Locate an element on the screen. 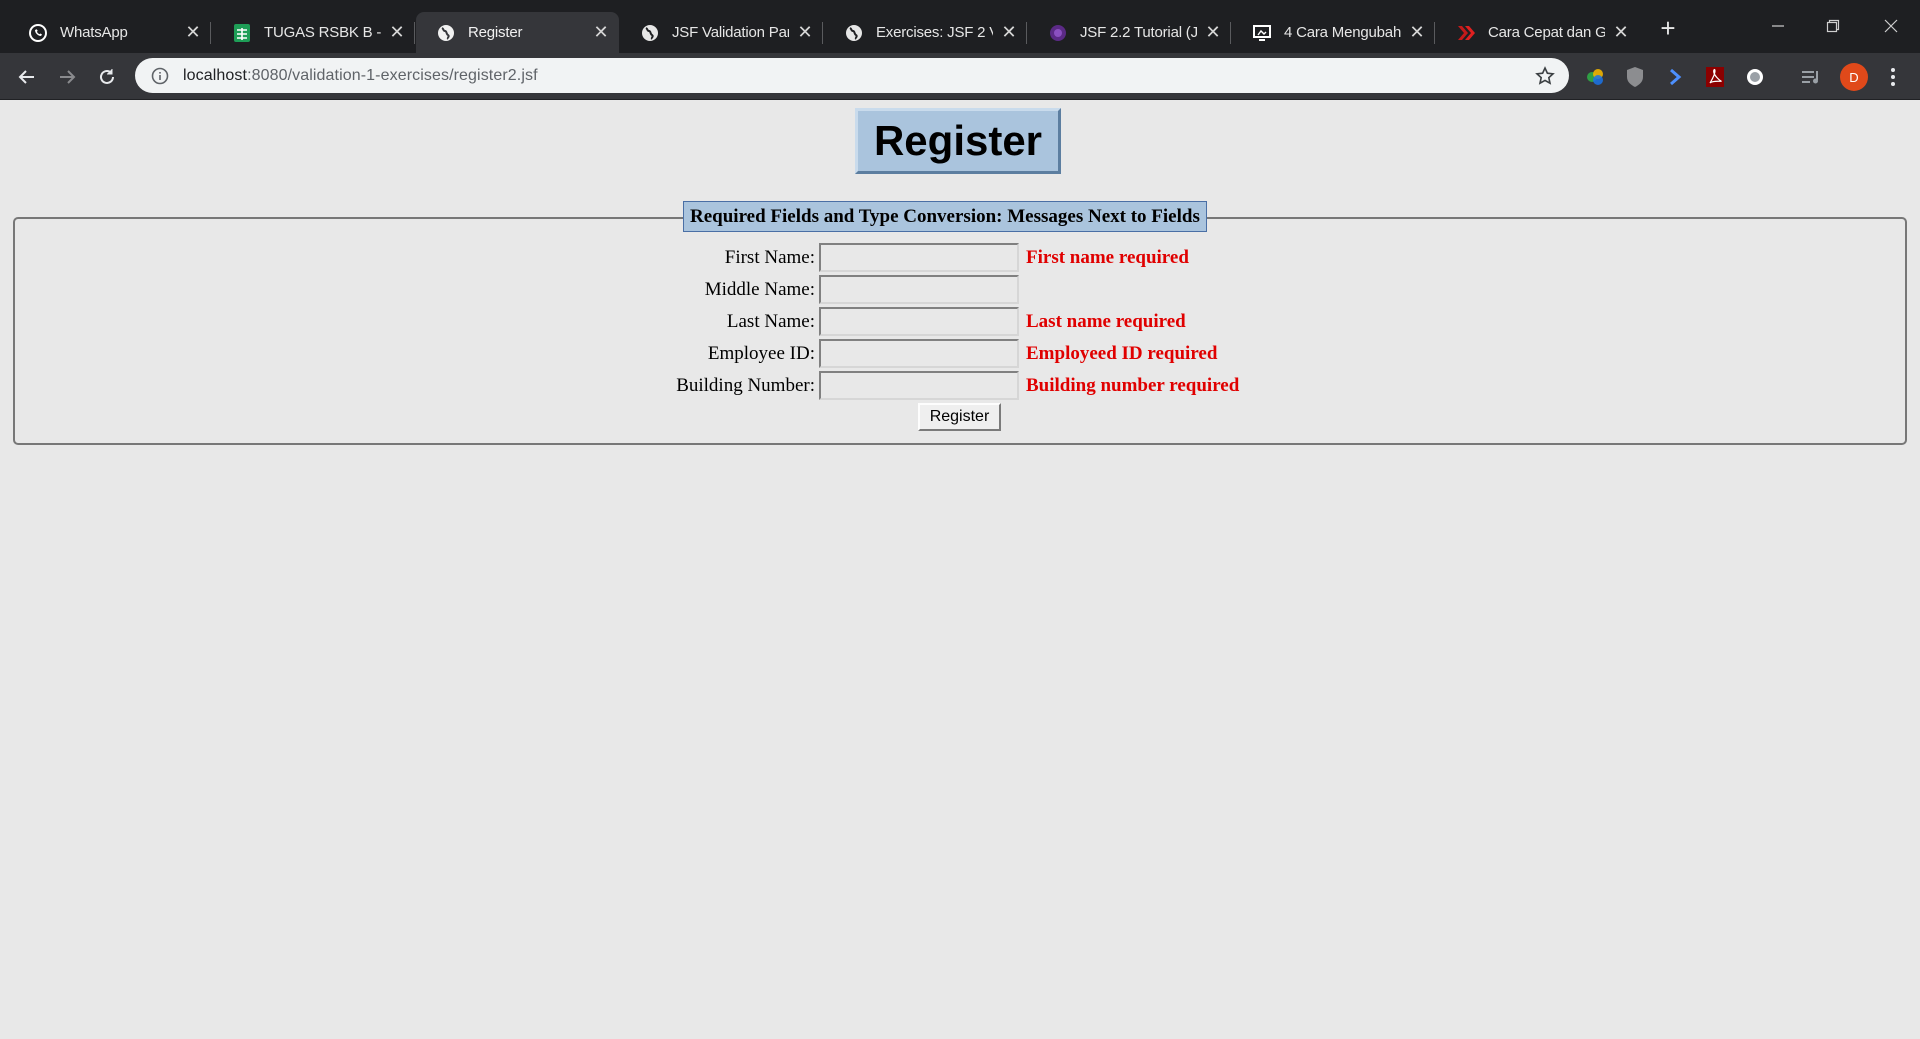 This screenshot has height=1039, width=1920. tab-title: TUGAS RSBK B - G is located at coordinates (322, 32).